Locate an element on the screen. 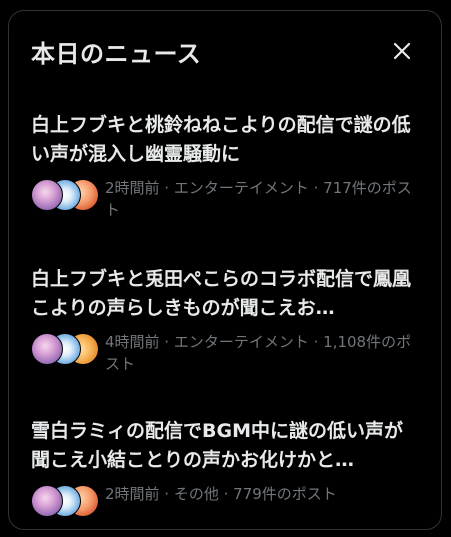 Image resolution: width=451 pixels, height=537 pixels. close-icon is located at coordinates (402, 51).